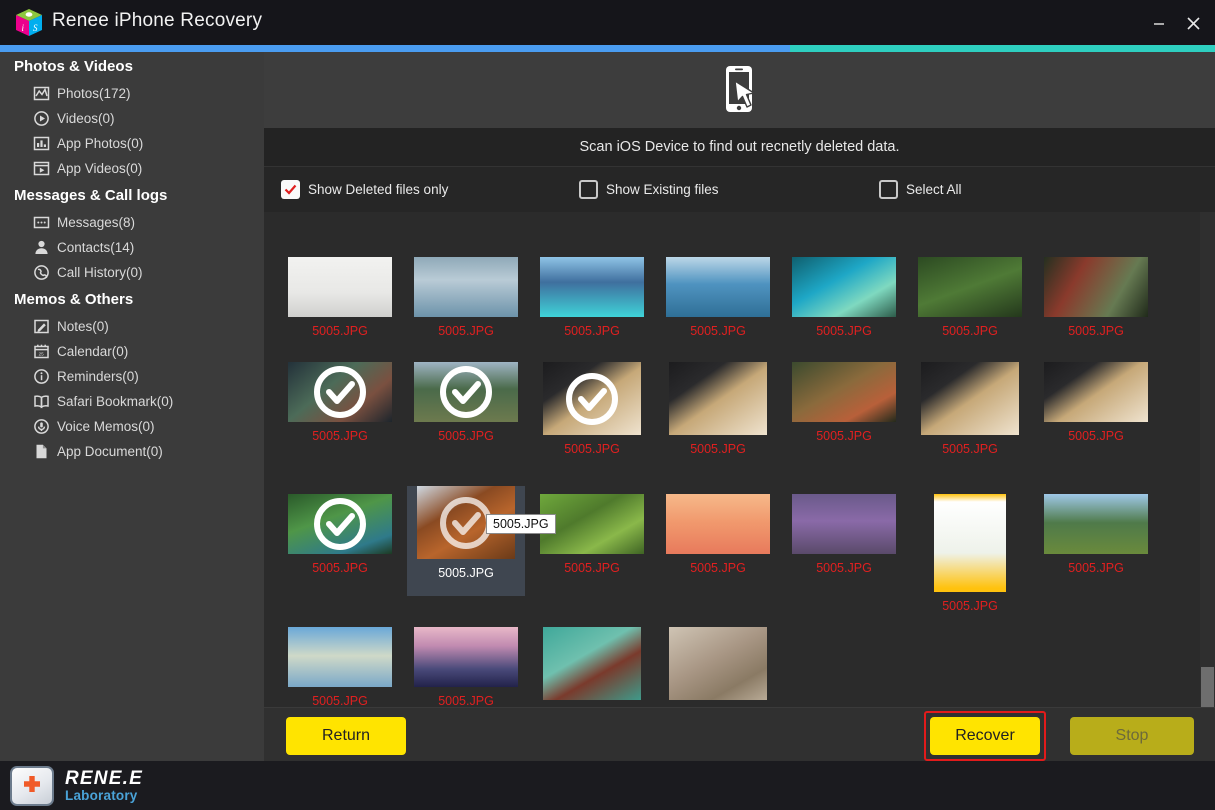 The height and width of the screenshot is (810, 1215). Describe the element at coordinates (132, 451) in the screenshot. I see `sidebar-item-app-document: App Document(0)` at that location.